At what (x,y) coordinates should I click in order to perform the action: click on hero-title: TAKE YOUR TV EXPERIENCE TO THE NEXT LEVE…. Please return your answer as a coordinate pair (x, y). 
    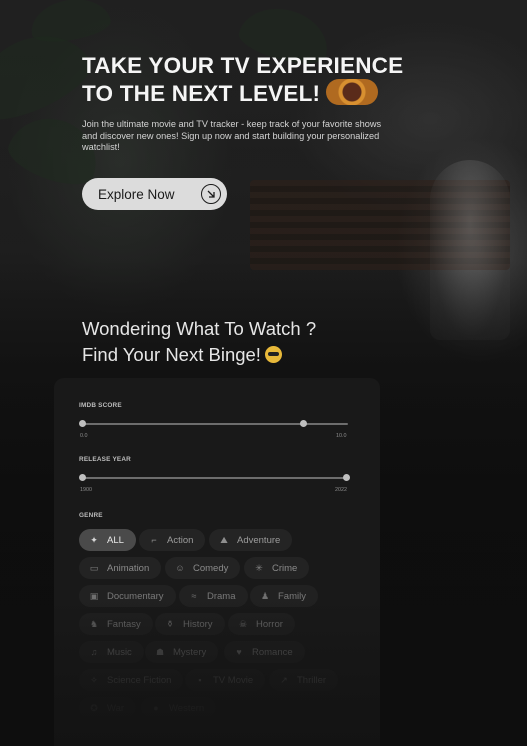
    Looking at the image, I should click on (262, 80).